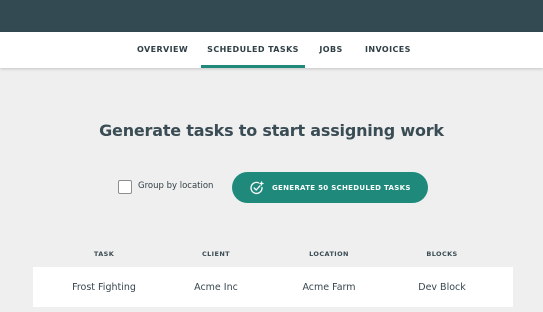  I want to click on group-by-location-label: Group by location, so click(175, 186).